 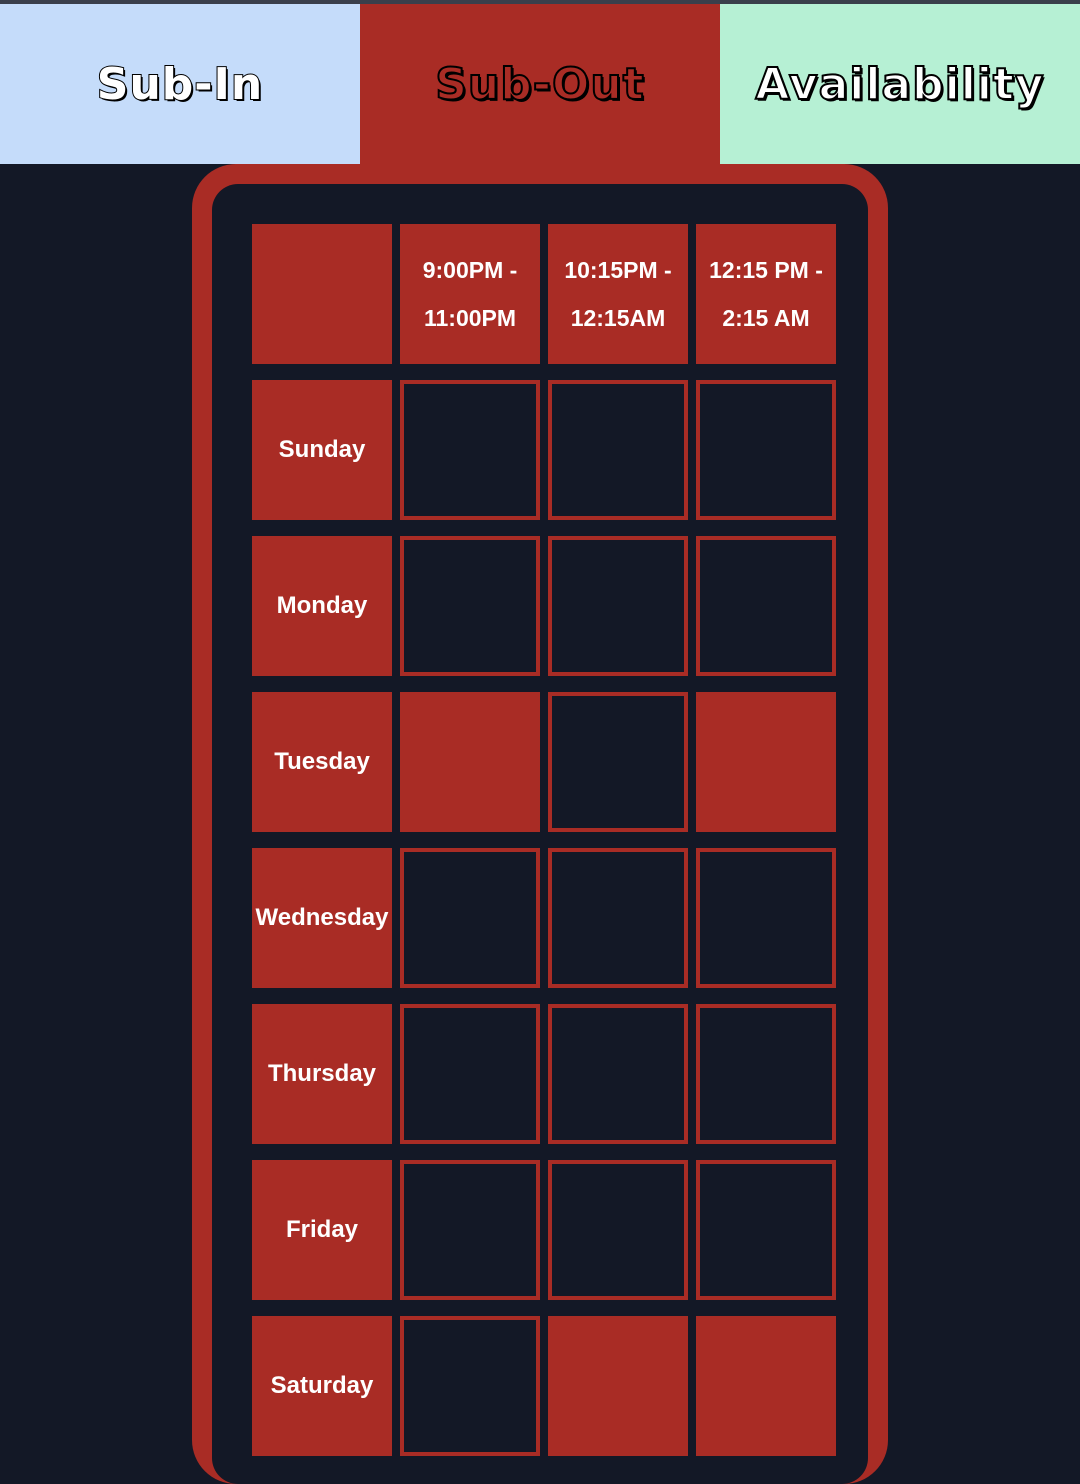 I want to click on time-slot-header: 9:00PM - 11:00PM, so click(x=470, y=294).